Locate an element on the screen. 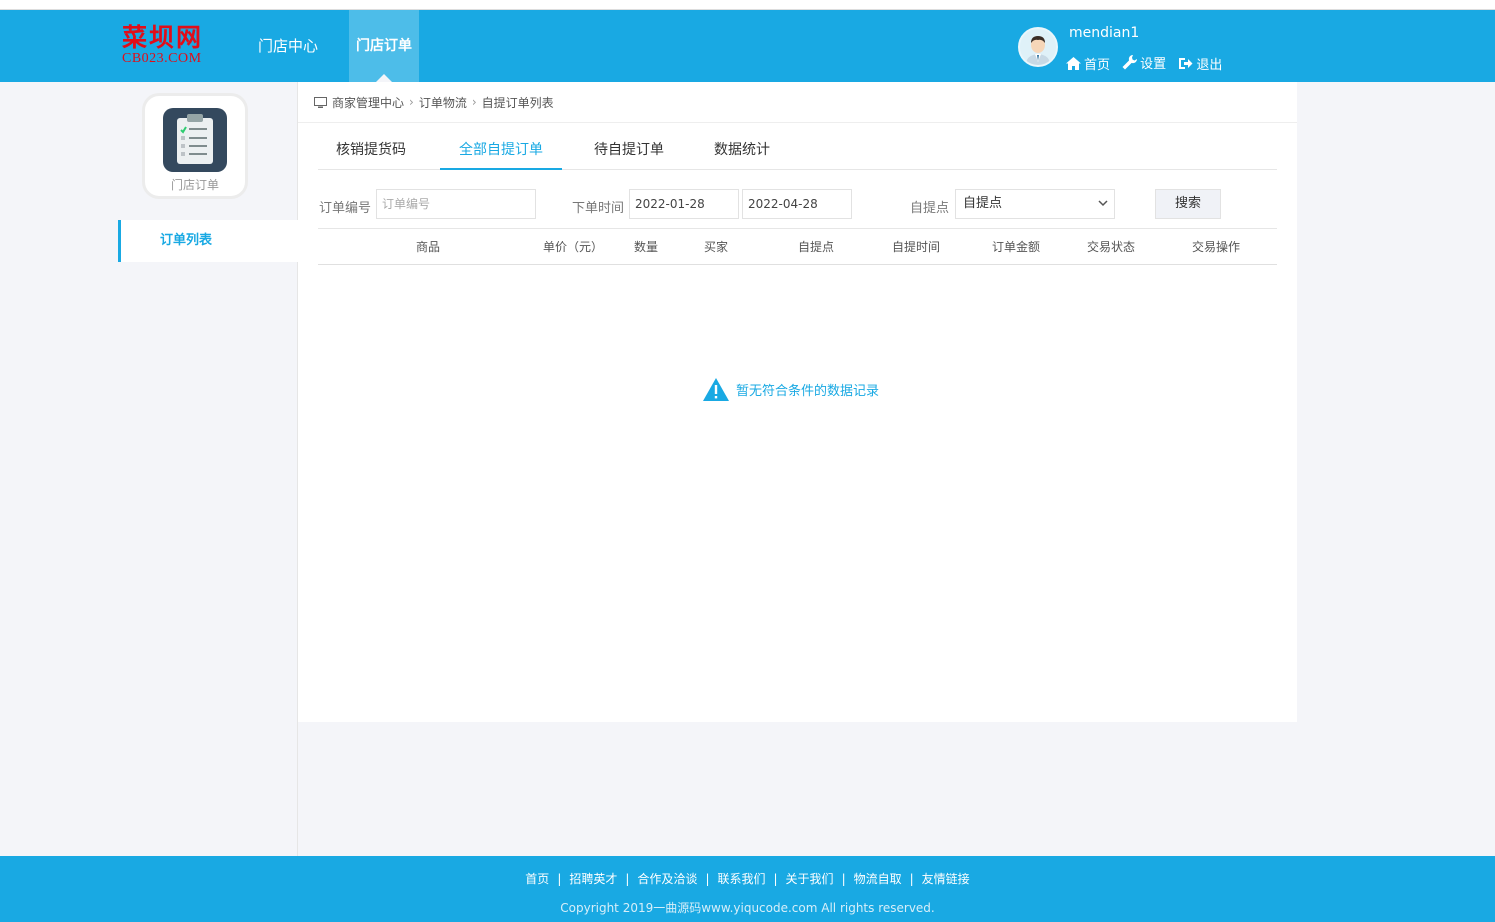  username: mendian1 is located at coordinates (1104, 33).